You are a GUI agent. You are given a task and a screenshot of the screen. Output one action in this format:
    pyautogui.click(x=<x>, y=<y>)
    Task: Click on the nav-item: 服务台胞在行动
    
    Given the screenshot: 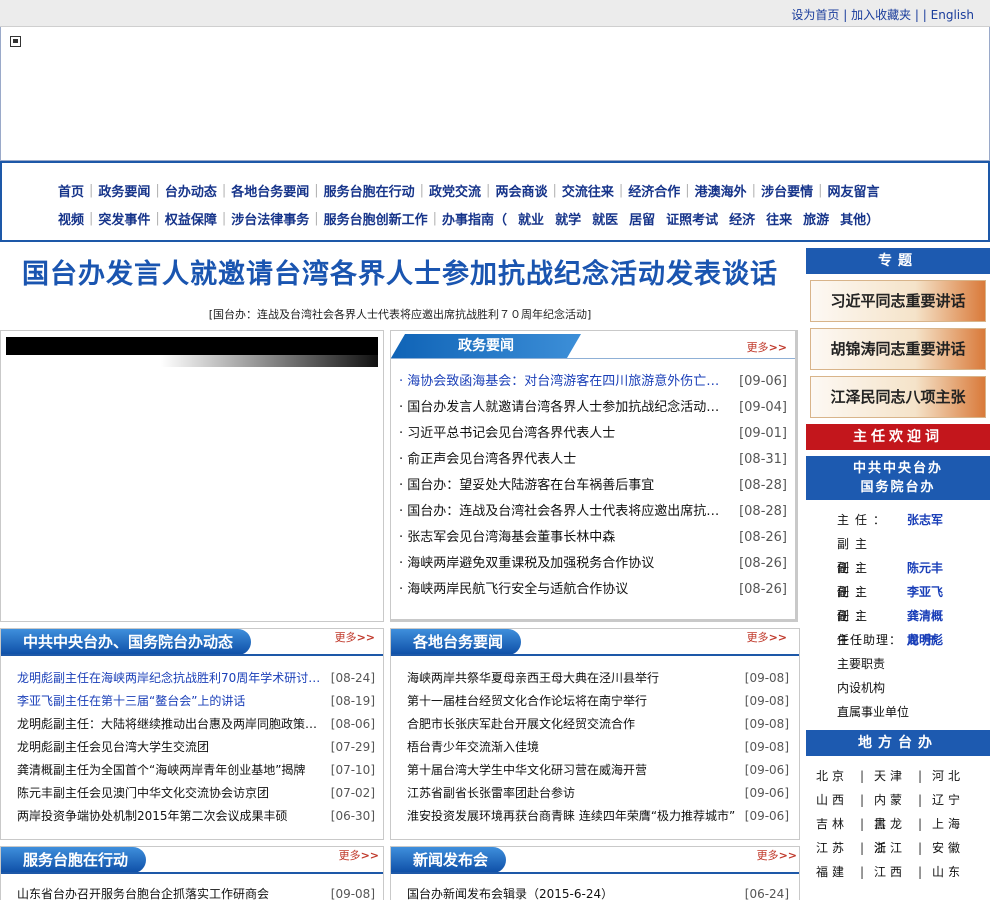 What is the action you would take?
    pyautogui.click(x=369, y=190)
    